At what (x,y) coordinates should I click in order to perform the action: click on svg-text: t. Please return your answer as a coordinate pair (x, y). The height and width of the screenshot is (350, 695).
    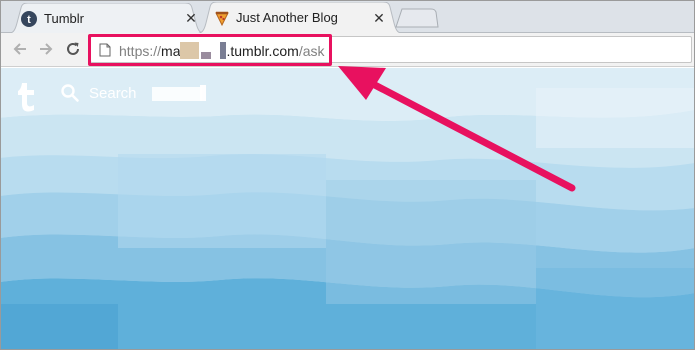
    Looking at the image, I should click on (29, 20).